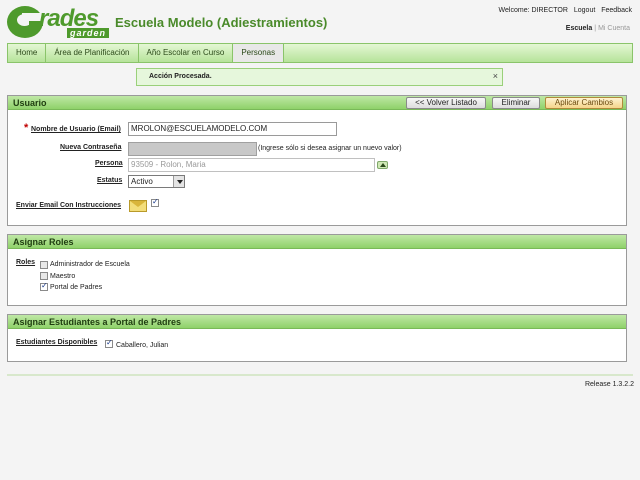 Image resolution: width=640 pixels, height=480 pixels. Describe the element at coordinates (44, 276) in the screenshot. I see `role-checkbox-maestro` at that location.